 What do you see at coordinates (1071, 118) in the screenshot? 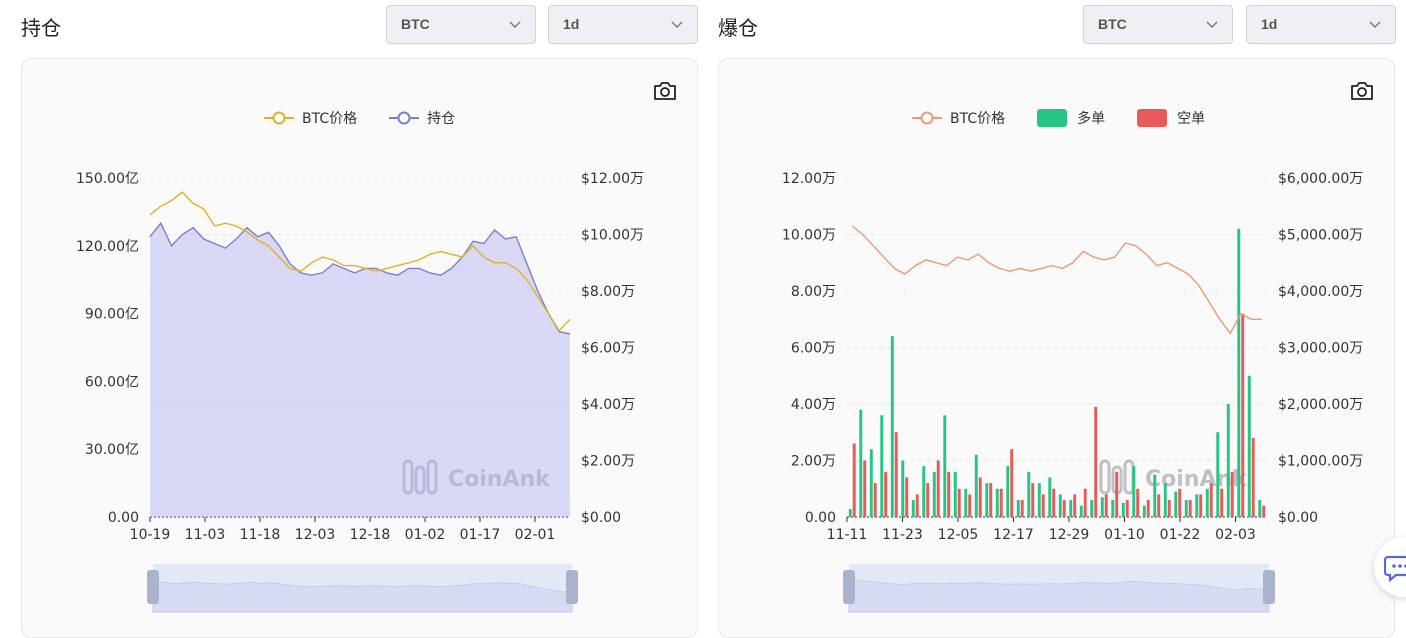
I see `legend-item-long: 多单` at bounding box center [1071, 118].